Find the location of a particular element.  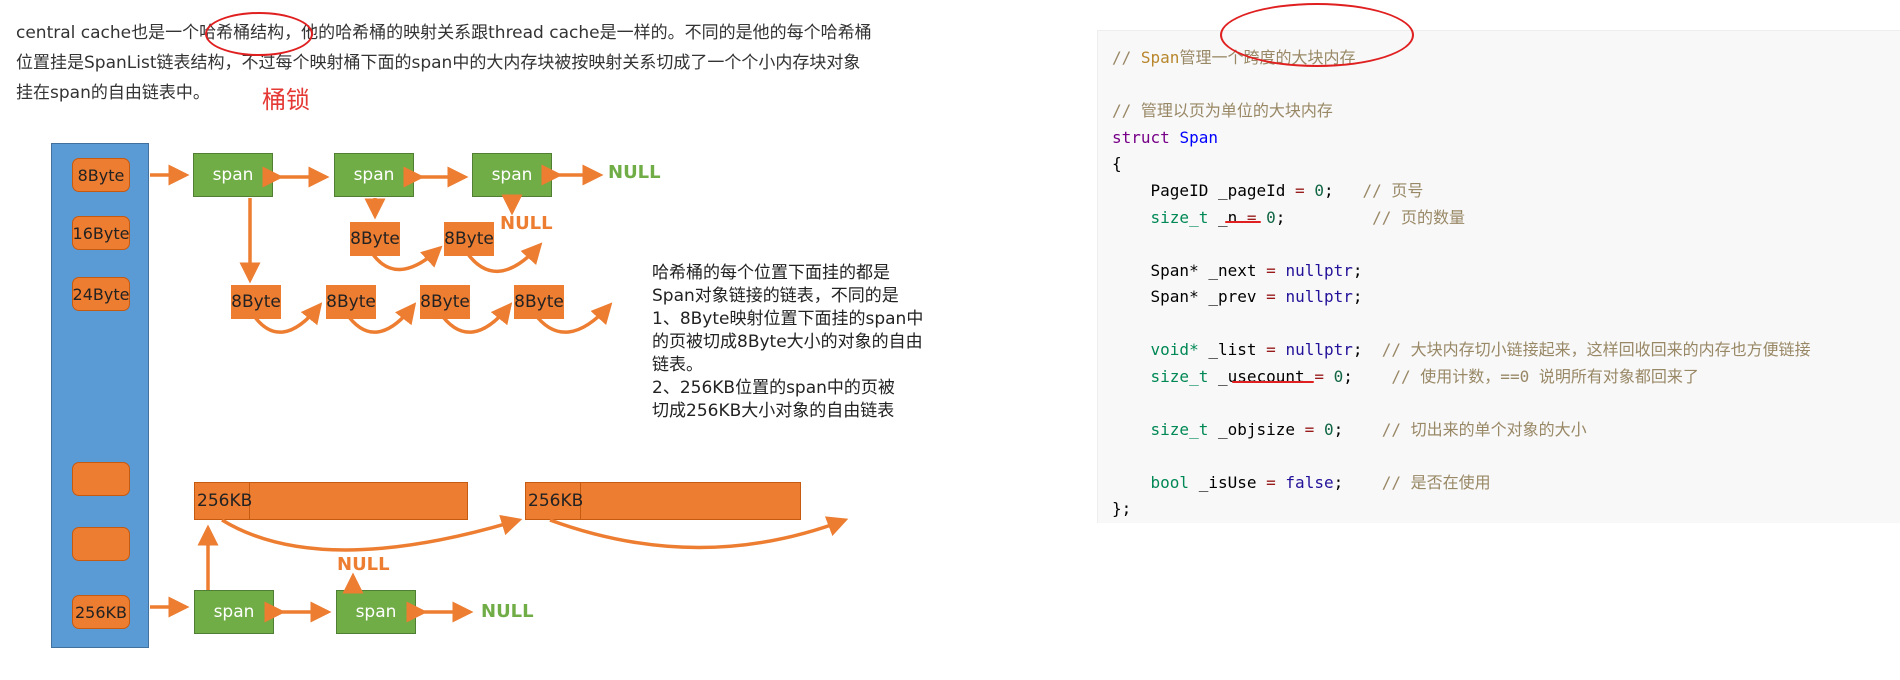

code-line: }; is located at coordinates (1122, 508).